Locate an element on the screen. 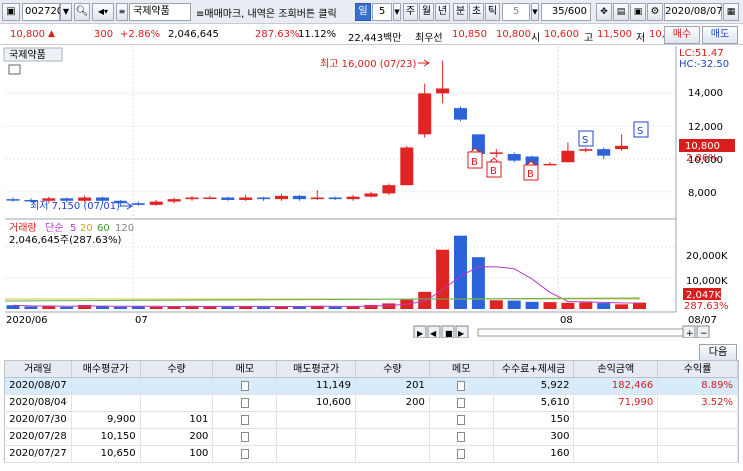 Image resolution: width=743 pixels, height=471 pixels. col-buy-memo: 메모 is located at coordinates (245, 369).